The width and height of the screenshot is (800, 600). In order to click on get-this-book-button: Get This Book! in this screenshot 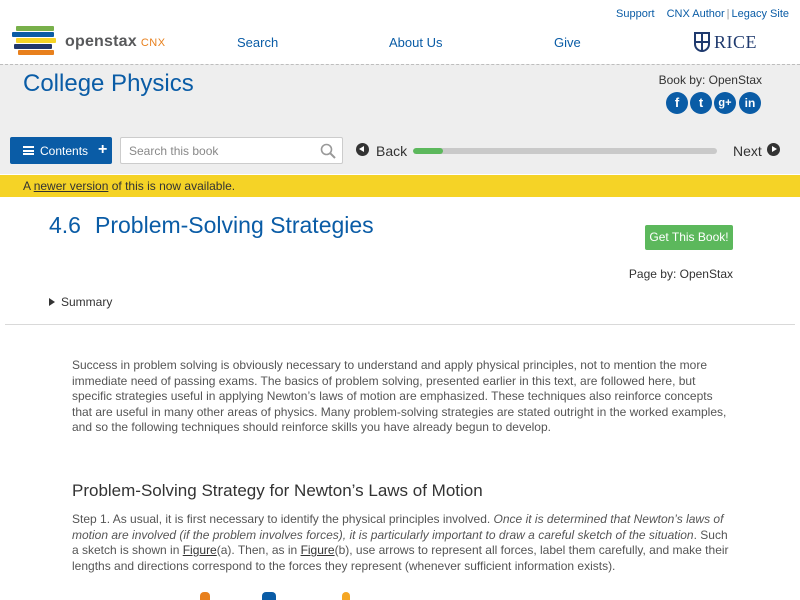, I will do `click(689, 237)`.